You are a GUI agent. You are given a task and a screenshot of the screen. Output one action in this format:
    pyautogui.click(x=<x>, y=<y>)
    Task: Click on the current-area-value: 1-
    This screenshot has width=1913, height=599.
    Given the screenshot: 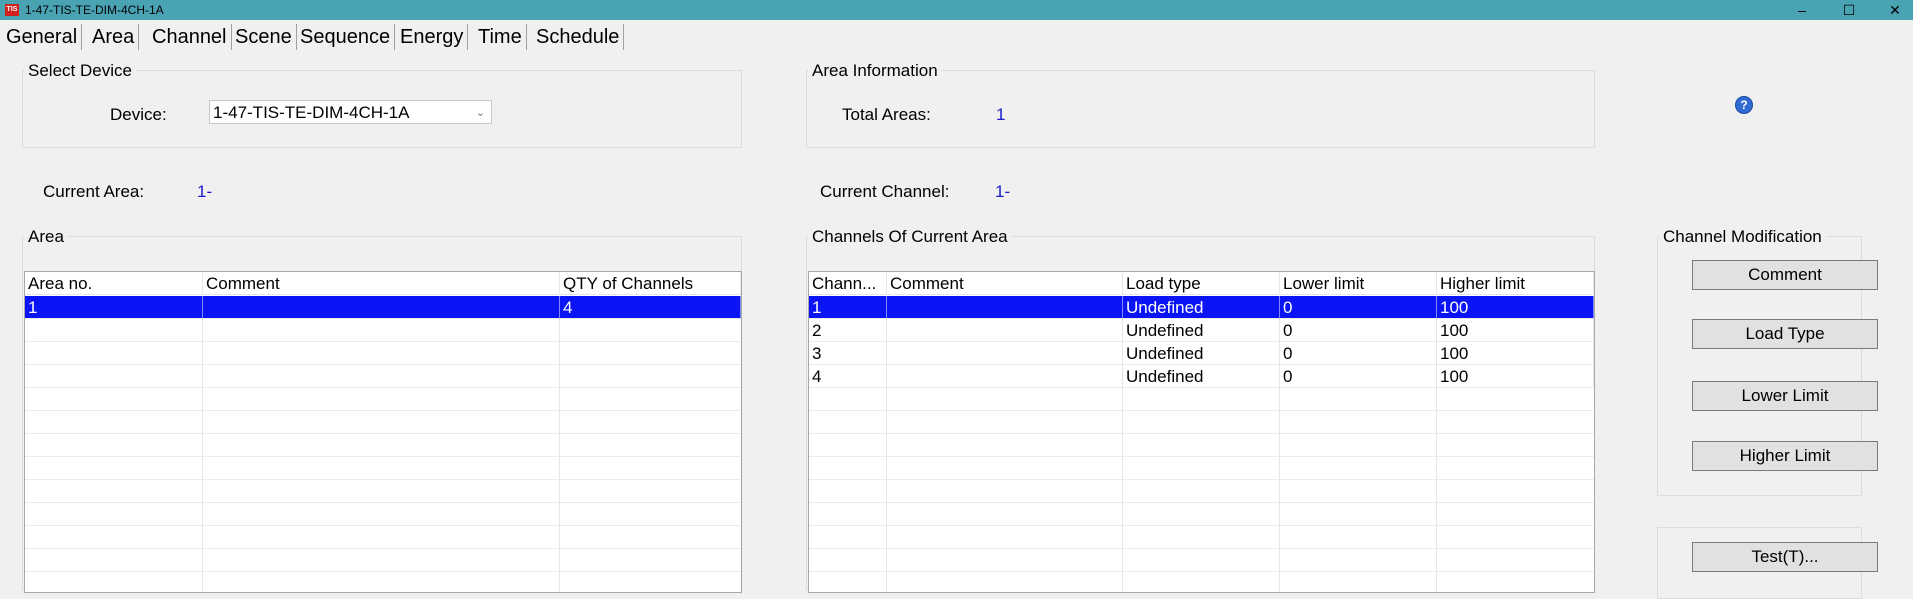 What is the action you would take?
    pyautogui.click(x=205, y=191)
    